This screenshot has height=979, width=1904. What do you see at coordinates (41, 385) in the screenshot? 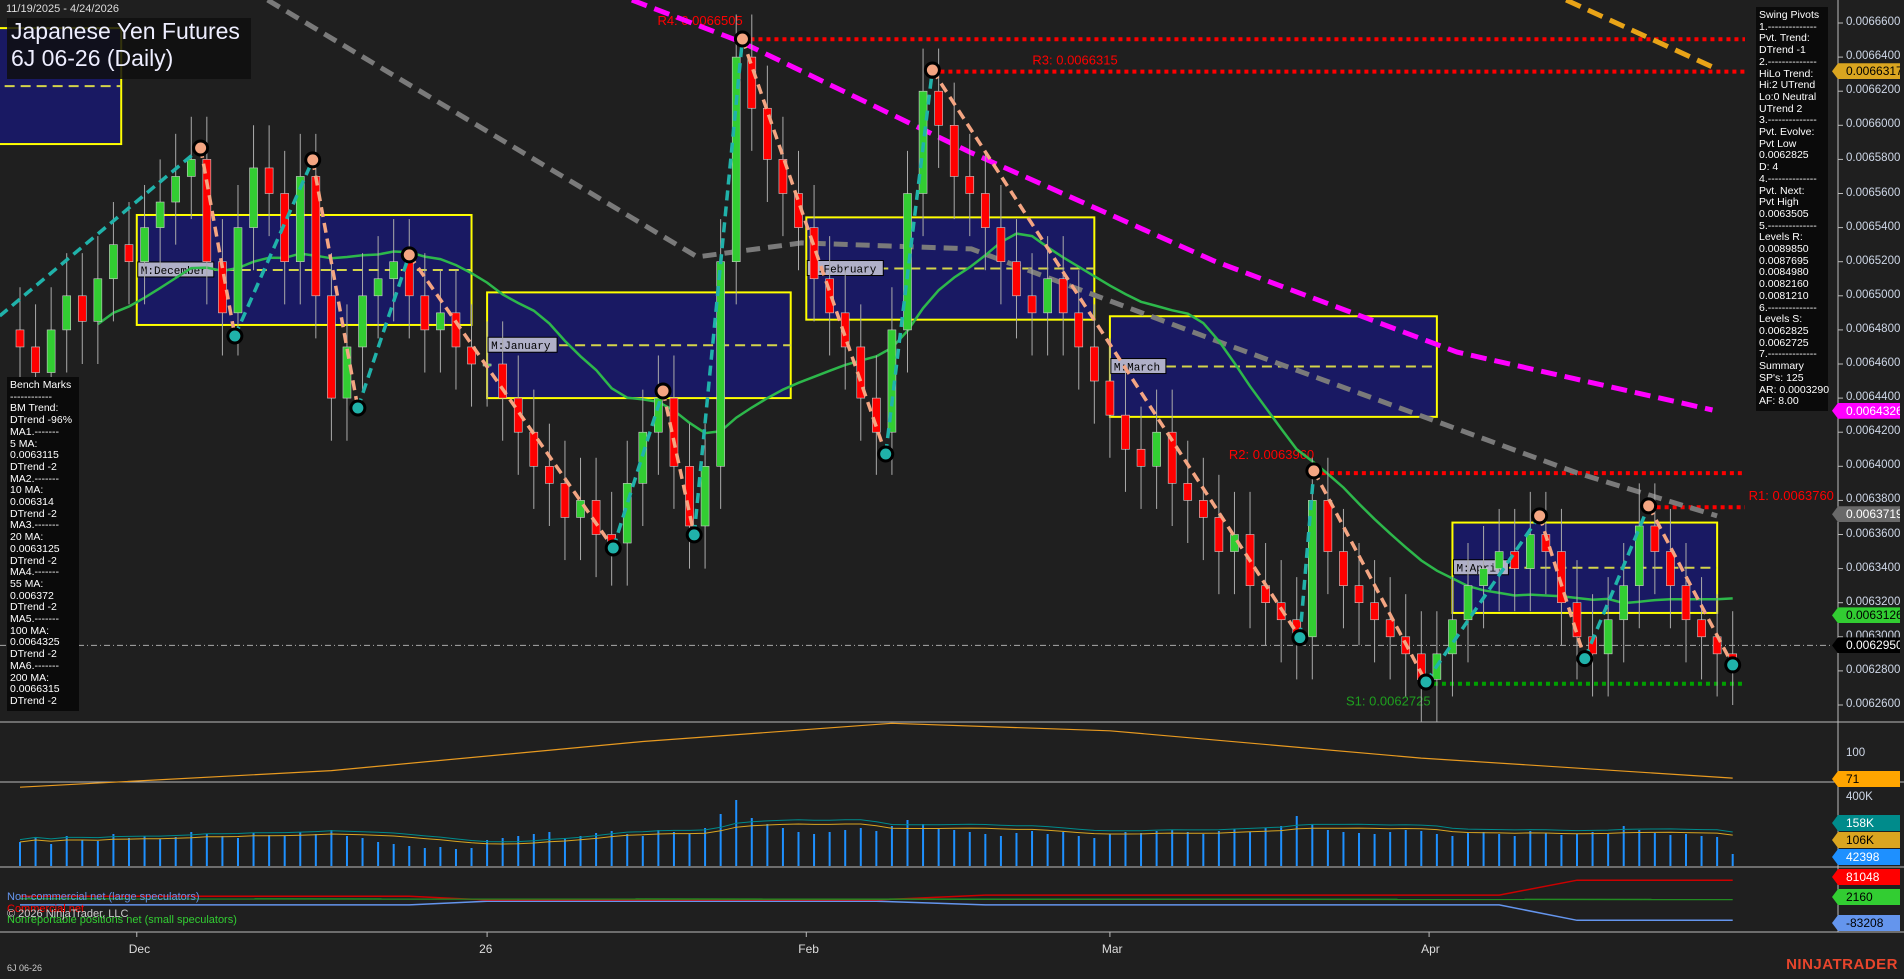
I see `bench-mark-line: Bench Marks` at bounding box center [41, 385].